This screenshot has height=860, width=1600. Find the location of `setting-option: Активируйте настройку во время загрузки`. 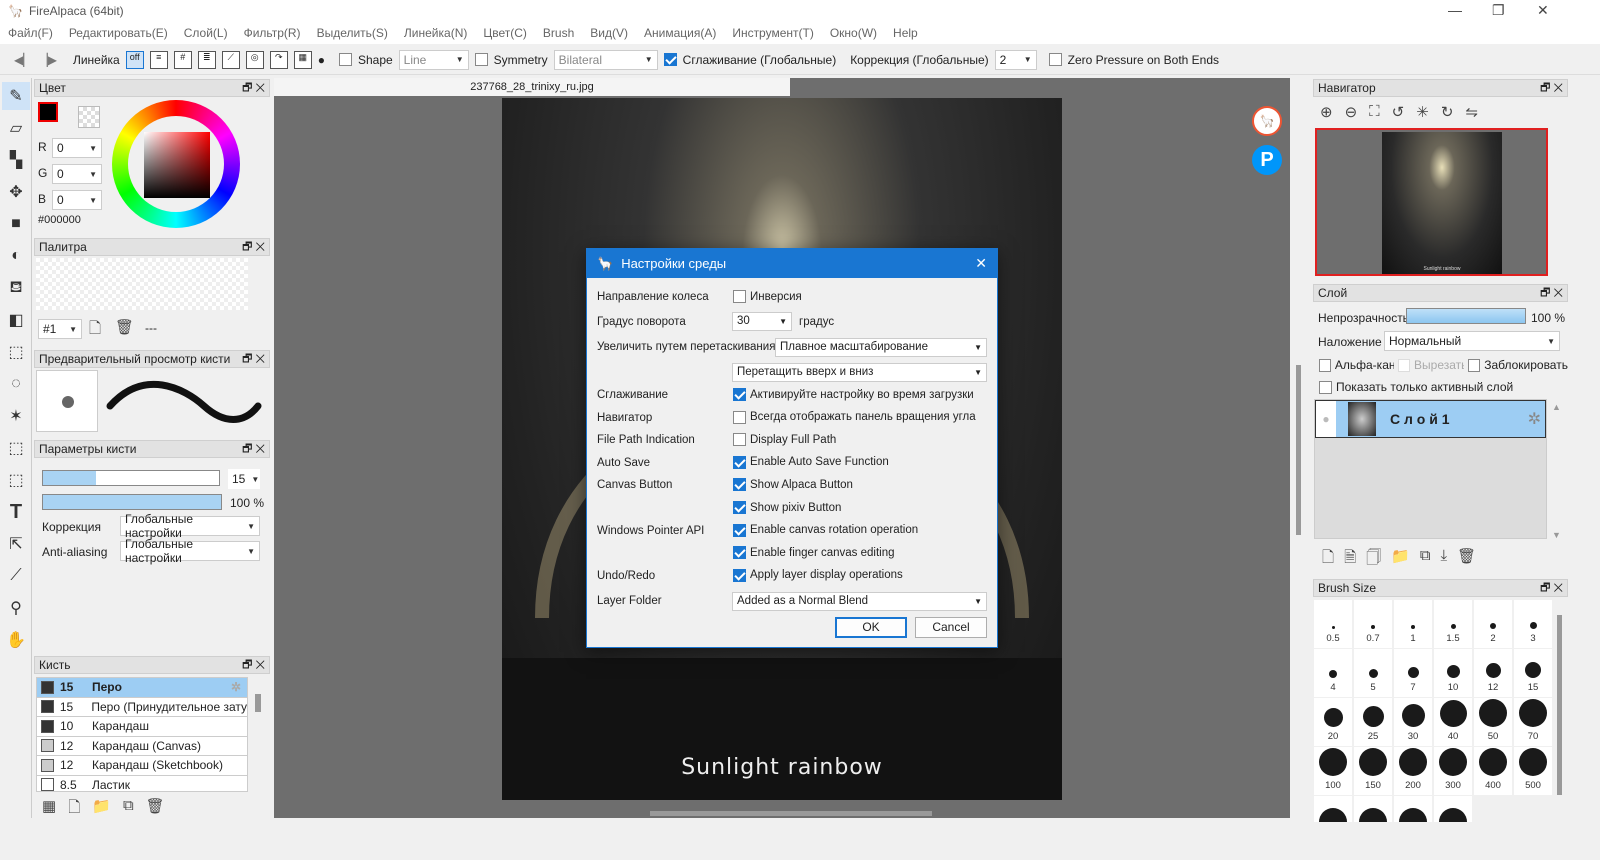

setting-option: Активируйте настройку во время загрузки is located at coordinates (853, 394).